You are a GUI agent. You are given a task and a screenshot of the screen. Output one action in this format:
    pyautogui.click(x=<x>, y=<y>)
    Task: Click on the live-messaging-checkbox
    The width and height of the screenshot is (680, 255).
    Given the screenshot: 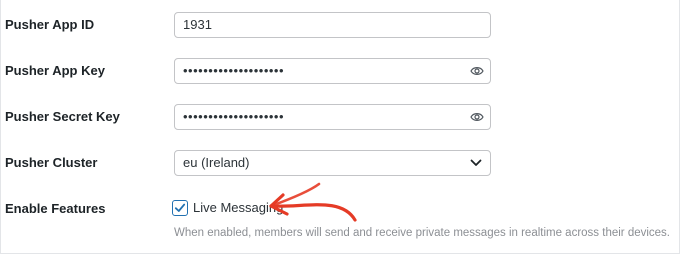 What is the action you would take?
    pyautogui.click(x=180, y=208)
    